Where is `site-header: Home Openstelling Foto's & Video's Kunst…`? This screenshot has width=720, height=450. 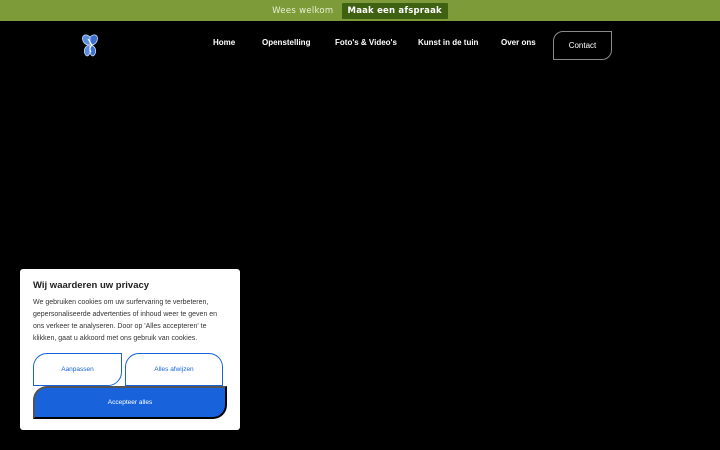
site-header: Home Openstelling Foto's & Video's Kunst… is located at coordinates (360, 47).